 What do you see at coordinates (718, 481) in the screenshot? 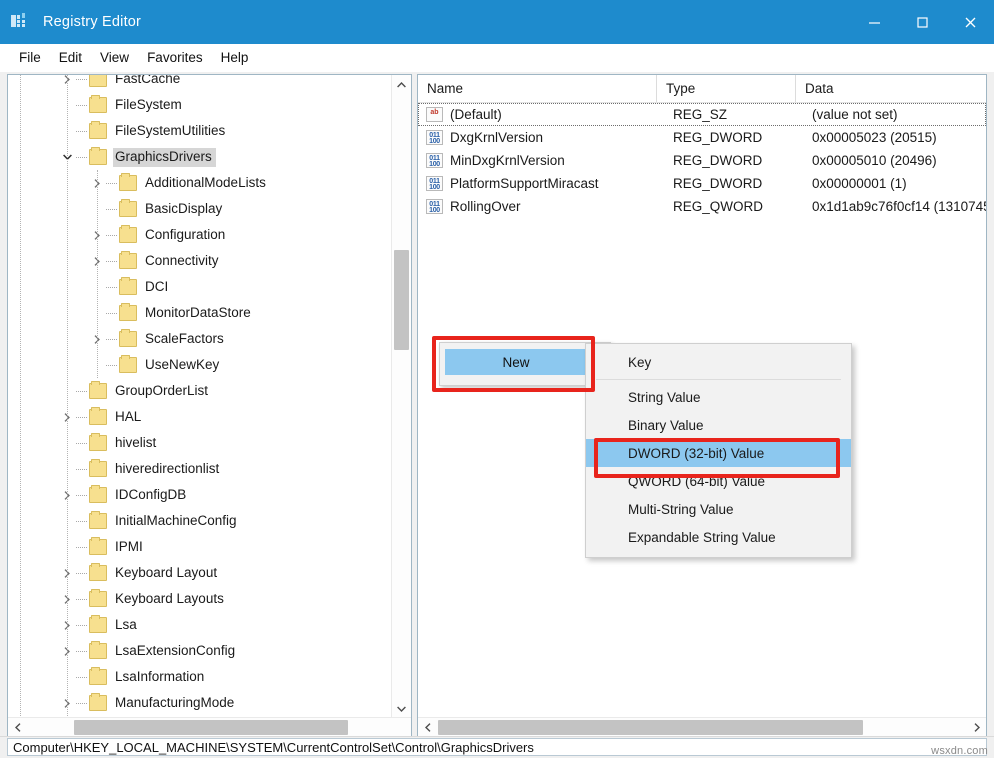
I see `context-menu-item-qword-64-bit-value: QWORD (64-bit) Value` at bounding box center [718, 481].